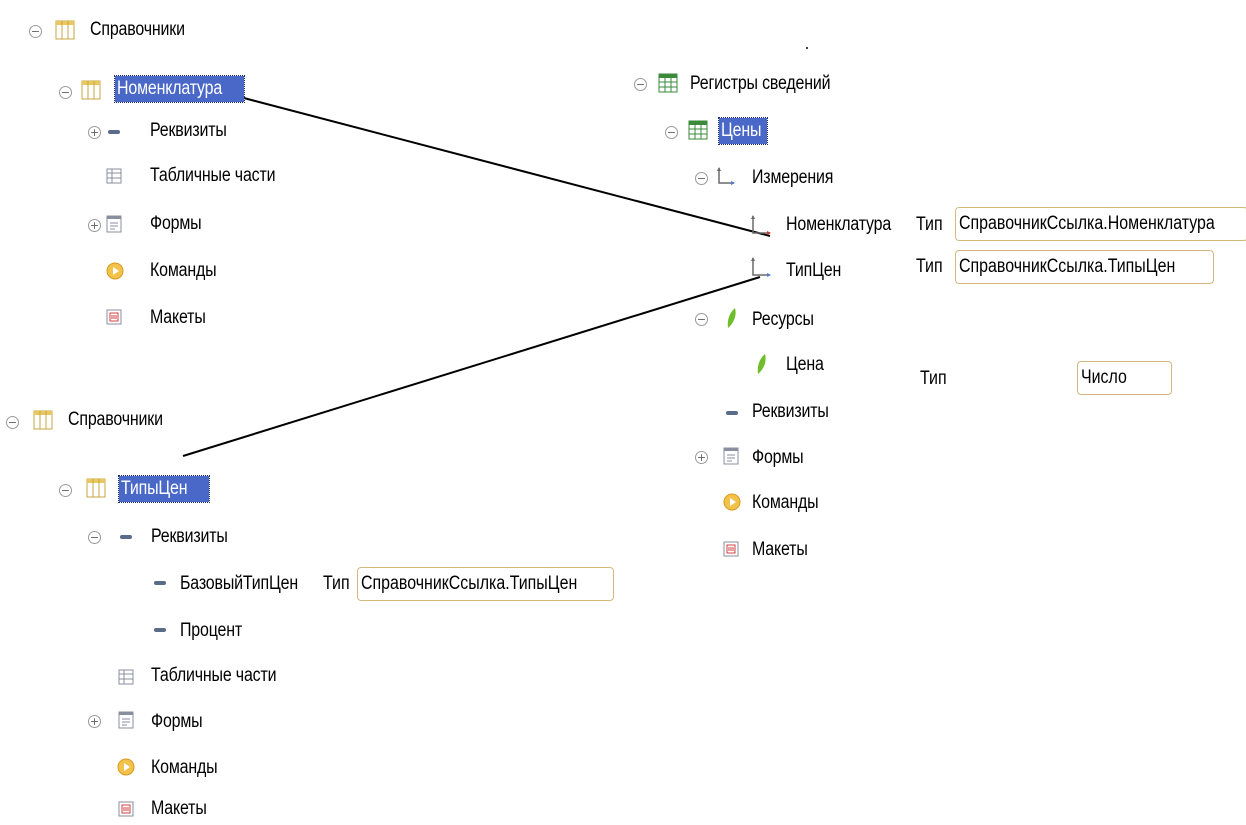 The height and width of the screenshot is (825, 1246). Describe the element at coordinates (785, 550) in the screenshot. I see `tree-item-register-layouts: Макеты` at that location.